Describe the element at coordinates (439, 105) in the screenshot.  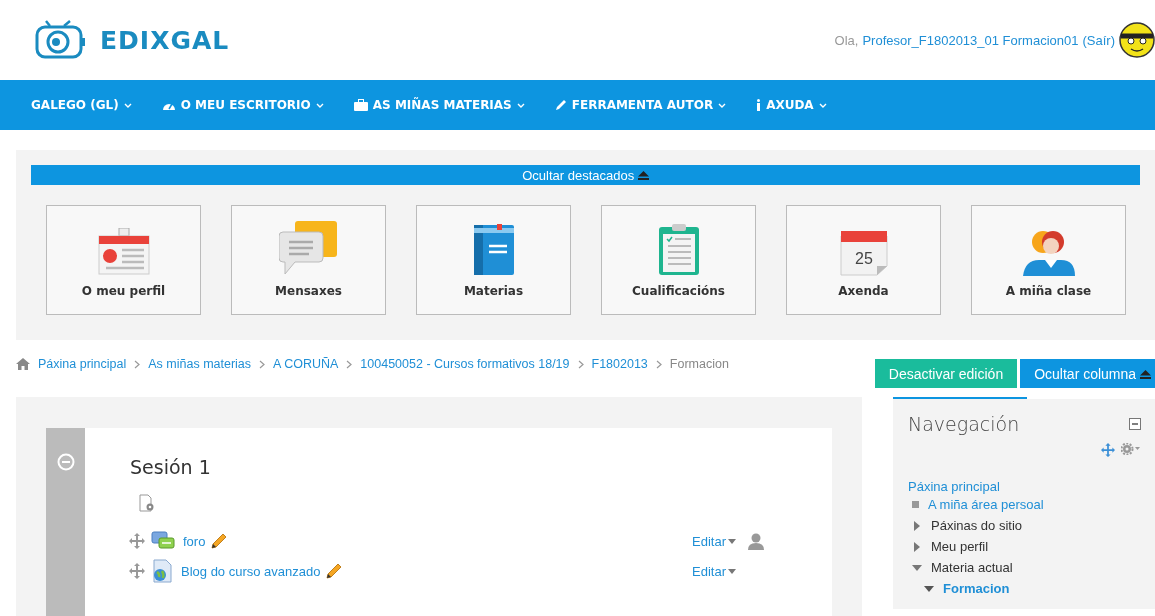
I see `nav-menu-item: AS MIÑAS MATERIAS` at that location.